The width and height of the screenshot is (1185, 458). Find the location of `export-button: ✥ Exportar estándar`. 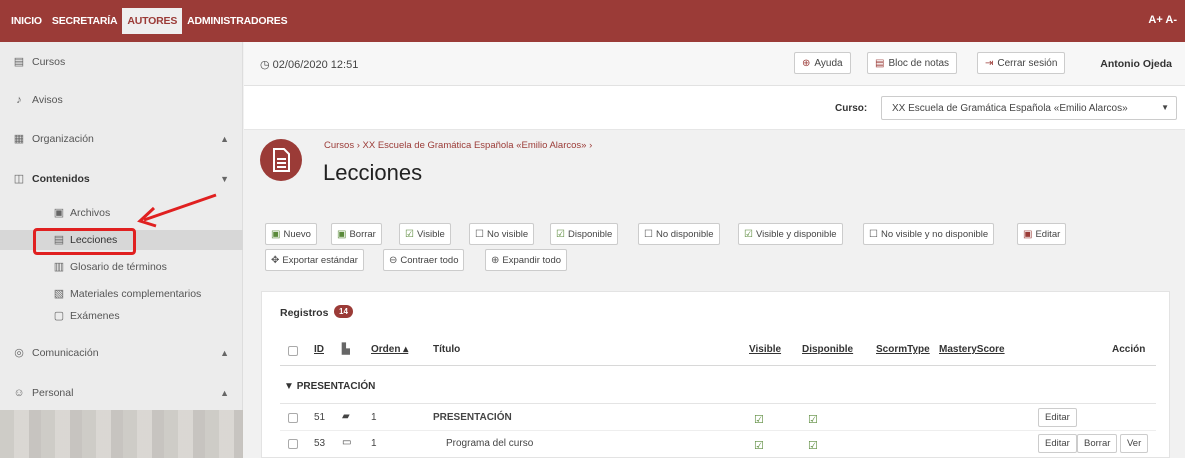

export-button: ✥ Exportar estándar is located at coordinates (314, 260).